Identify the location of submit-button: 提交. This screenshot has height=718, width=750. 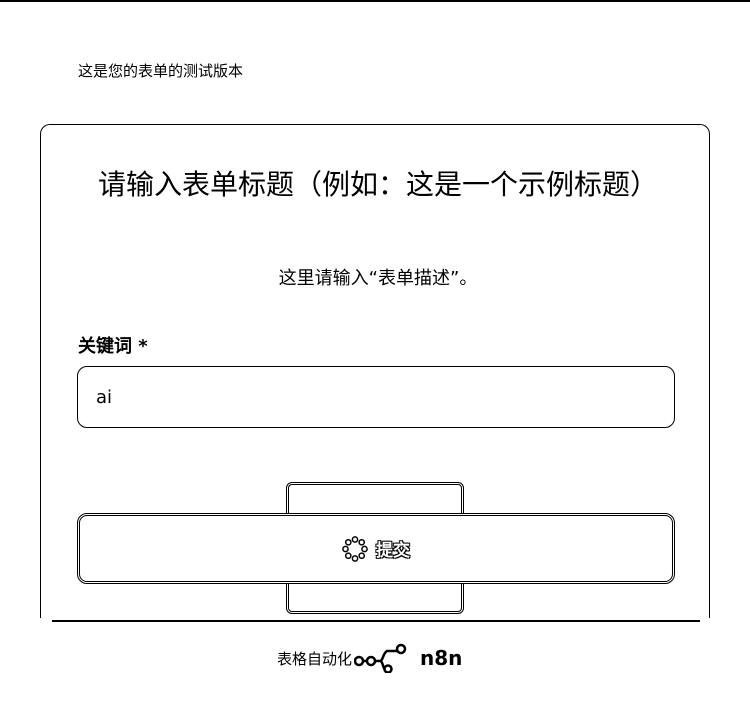
(376, 548).